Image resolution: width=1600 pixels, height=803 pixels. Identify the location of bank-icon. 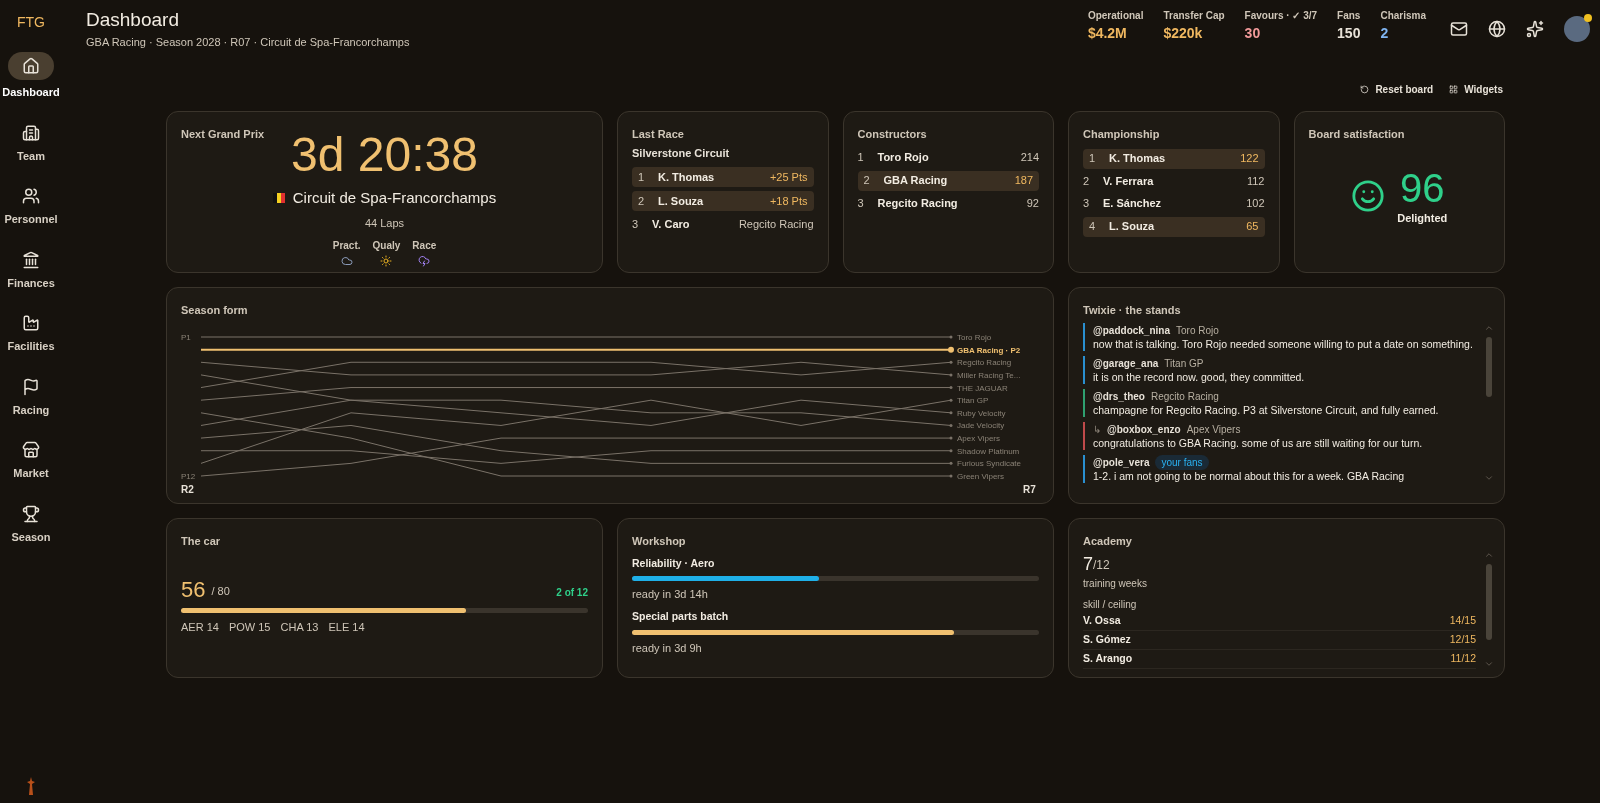
(31, 259).